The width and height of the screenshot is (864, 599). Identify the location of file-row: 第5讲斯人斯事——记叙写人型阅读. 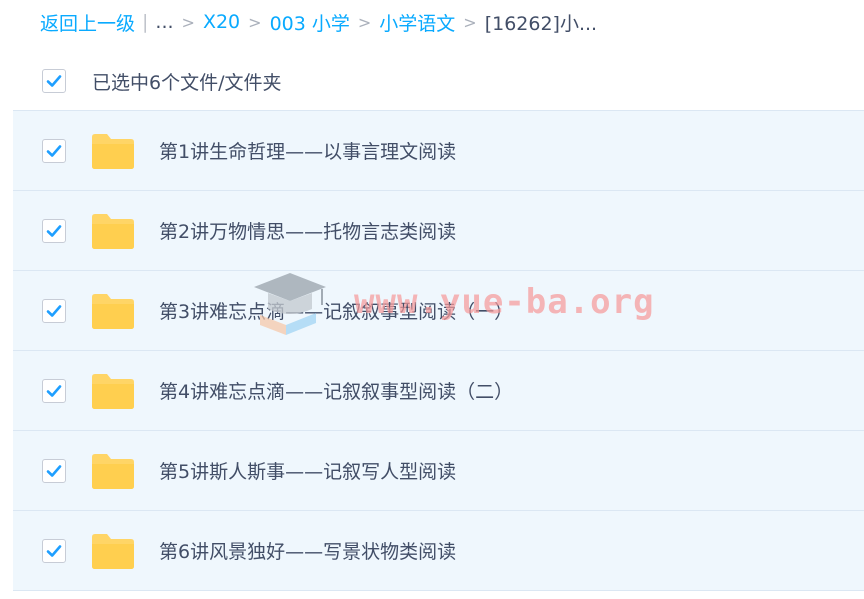
(438, 471).